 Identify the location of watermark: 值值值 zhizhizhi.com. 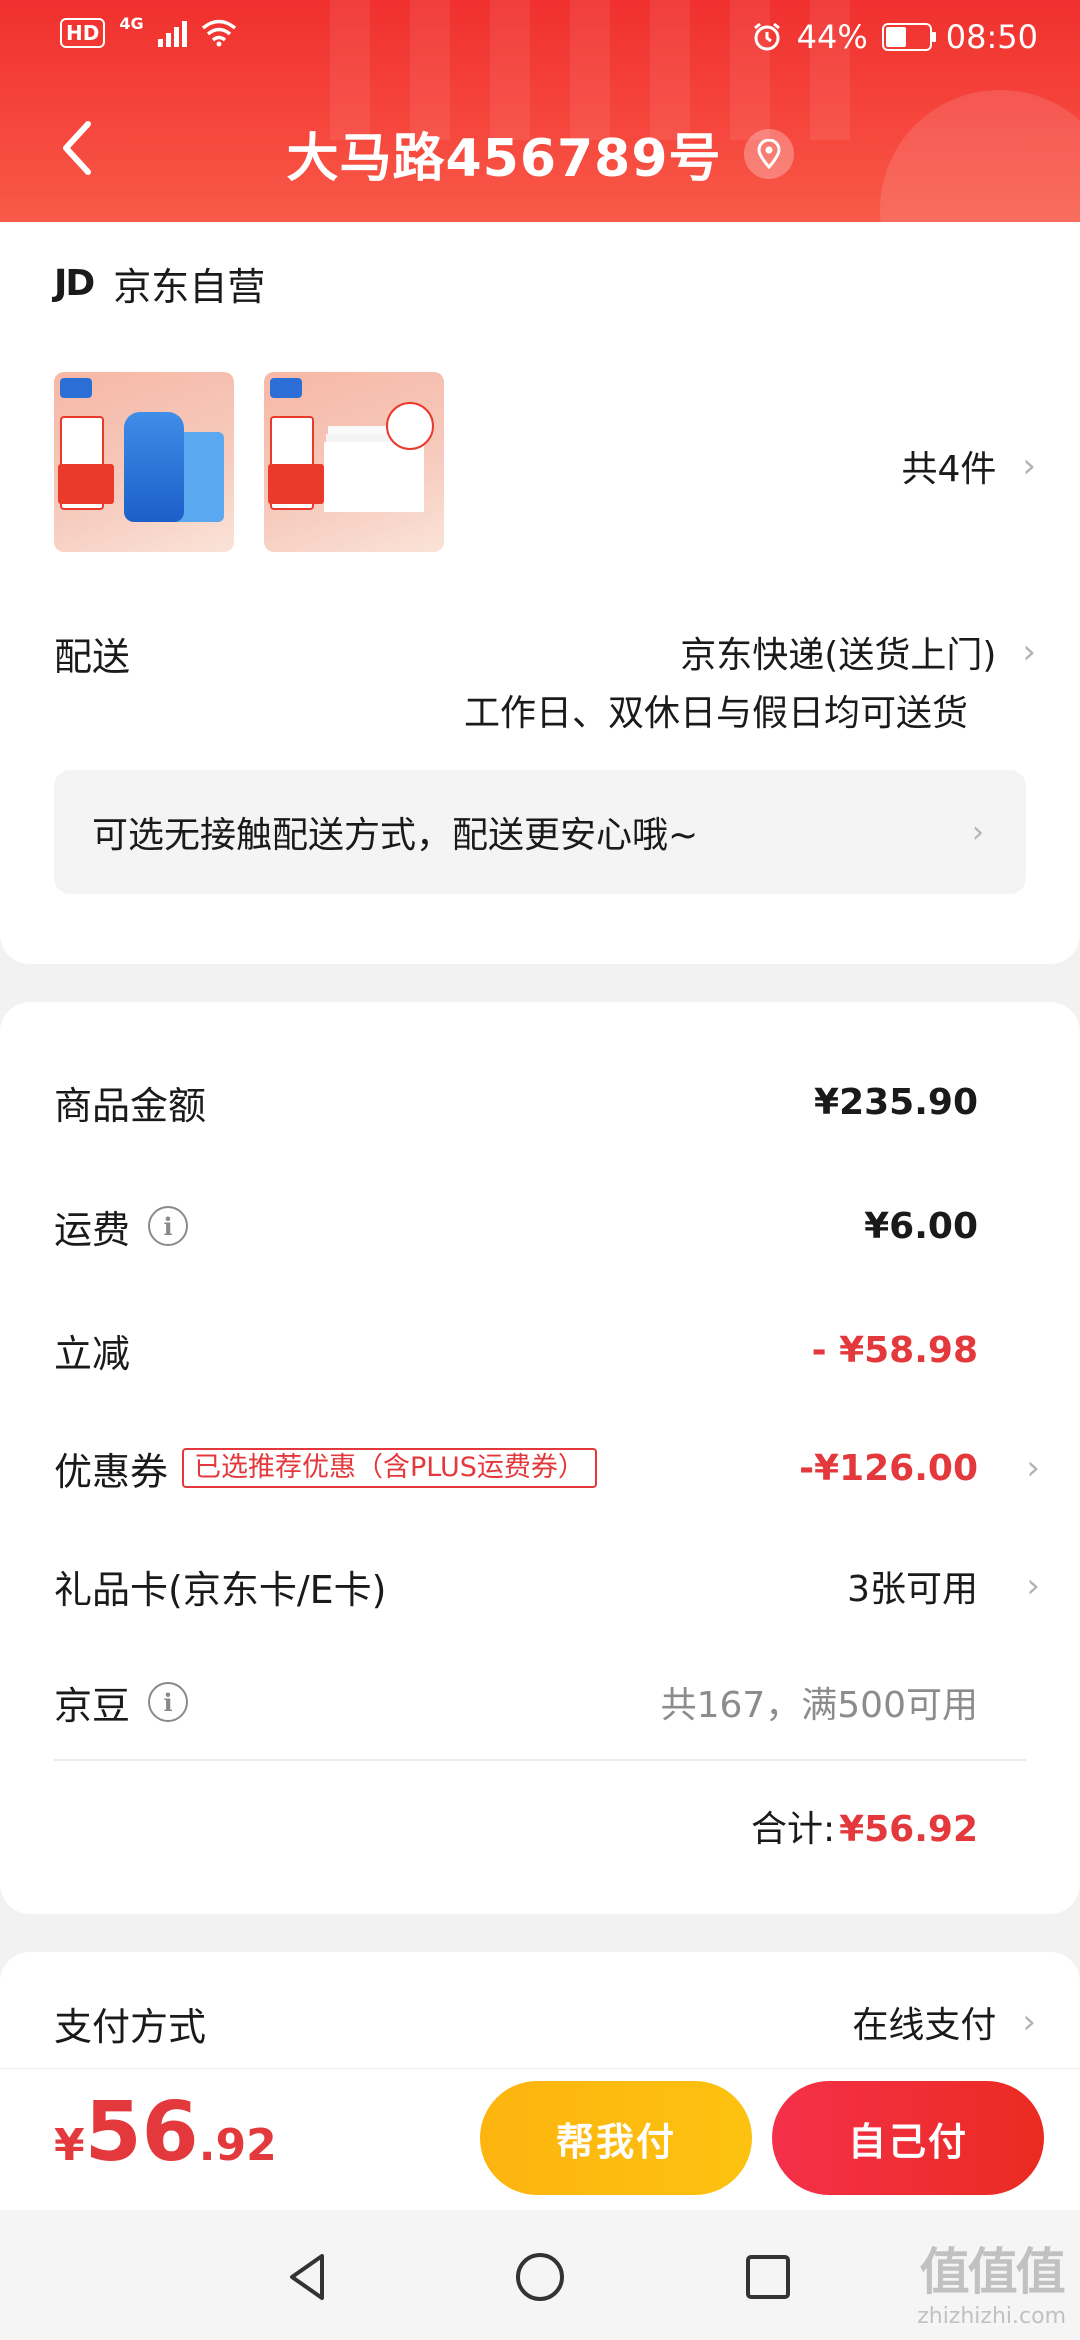
(991, 2280).